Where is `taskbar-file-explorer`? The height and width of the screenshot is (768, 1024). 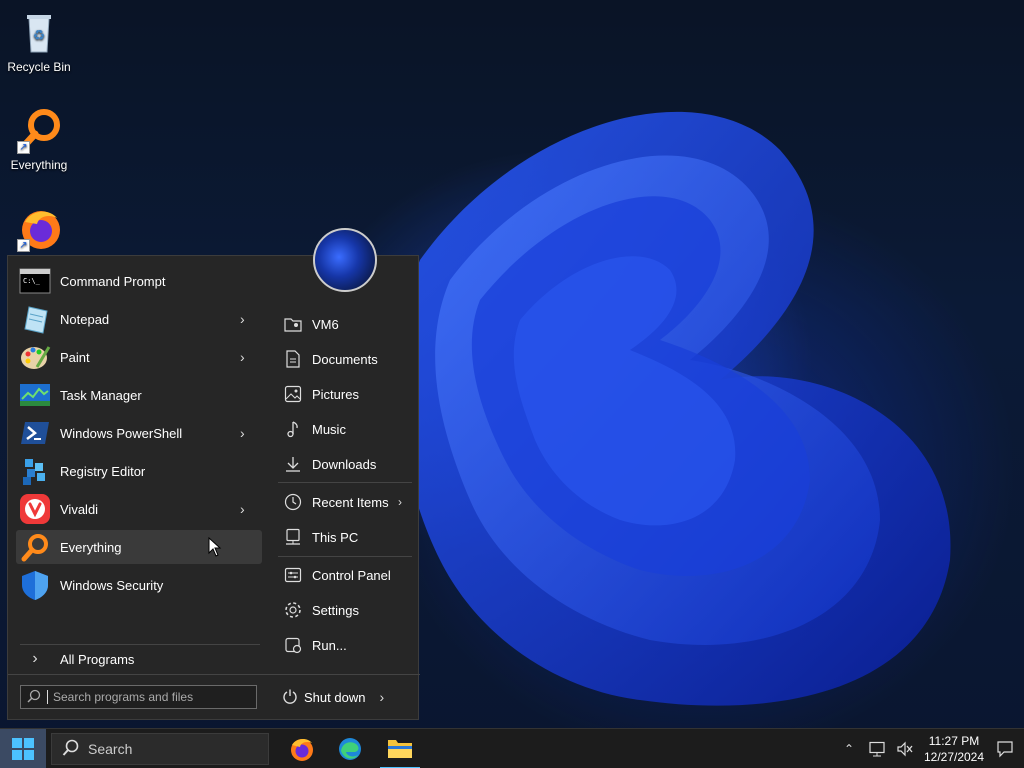 taskbar-file-explorer is located at coordinates (400, 748).